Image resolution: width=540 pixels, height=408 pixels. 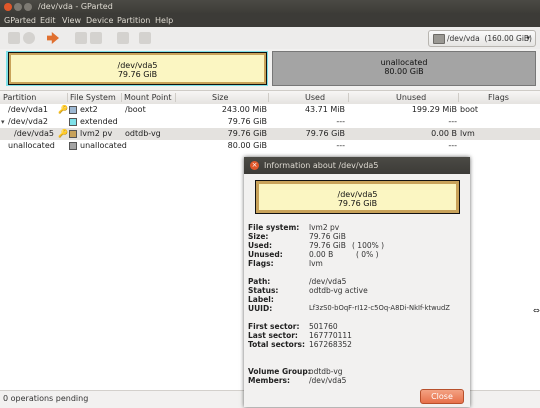 I want to click on dialog-partition-name: /dev/vda5, so click(x=357, y=194).